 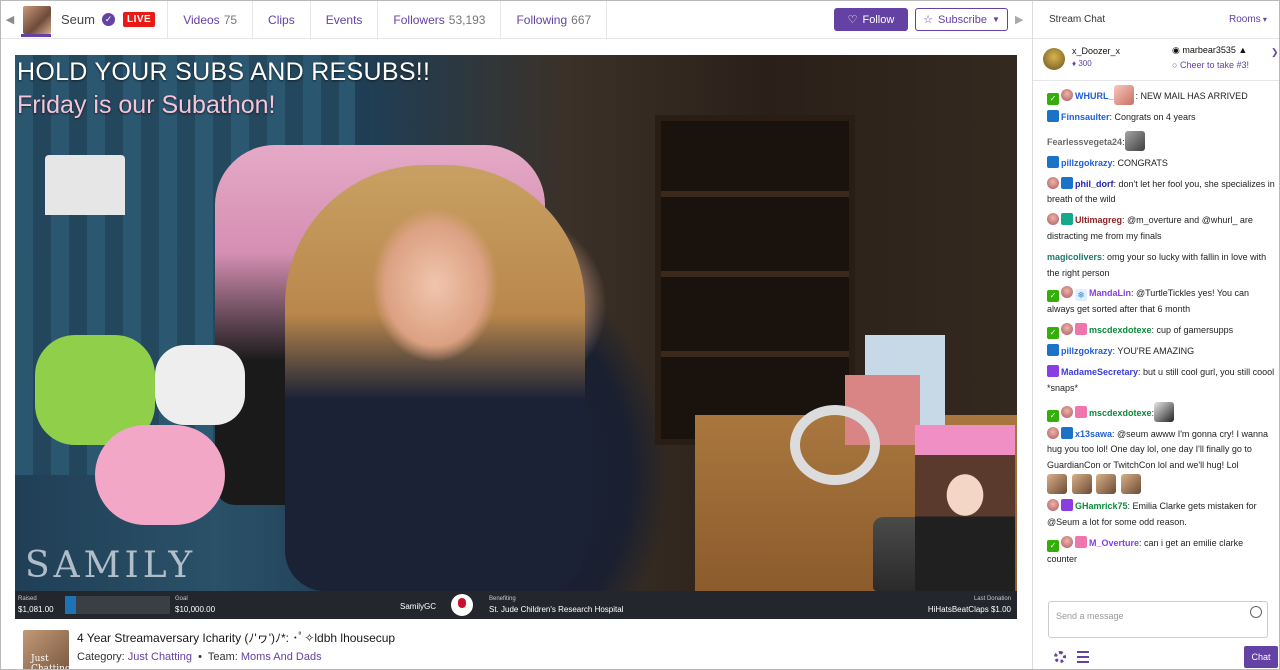 I want to click on tab-videos-count: 75, so click(x=230, y=19).